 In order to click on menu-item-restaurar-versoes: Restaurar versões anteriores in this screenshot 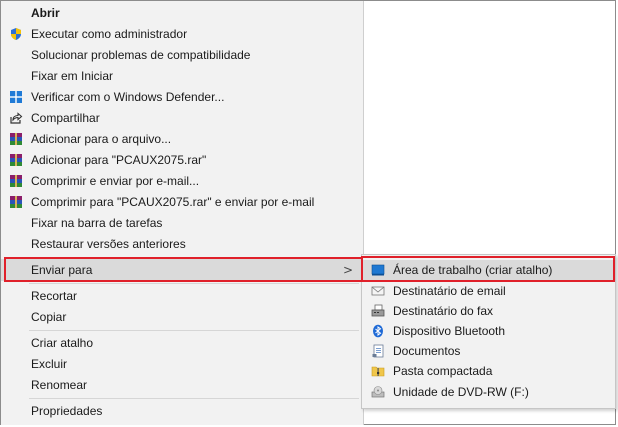, I will do `click(182, 244)`.